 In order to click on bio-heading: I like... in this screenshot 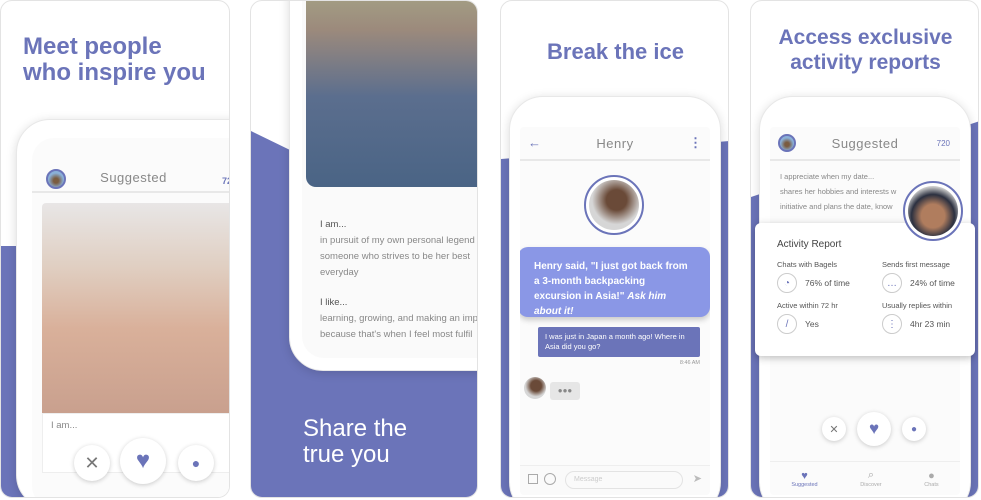, I will do `click(334, 302)`.